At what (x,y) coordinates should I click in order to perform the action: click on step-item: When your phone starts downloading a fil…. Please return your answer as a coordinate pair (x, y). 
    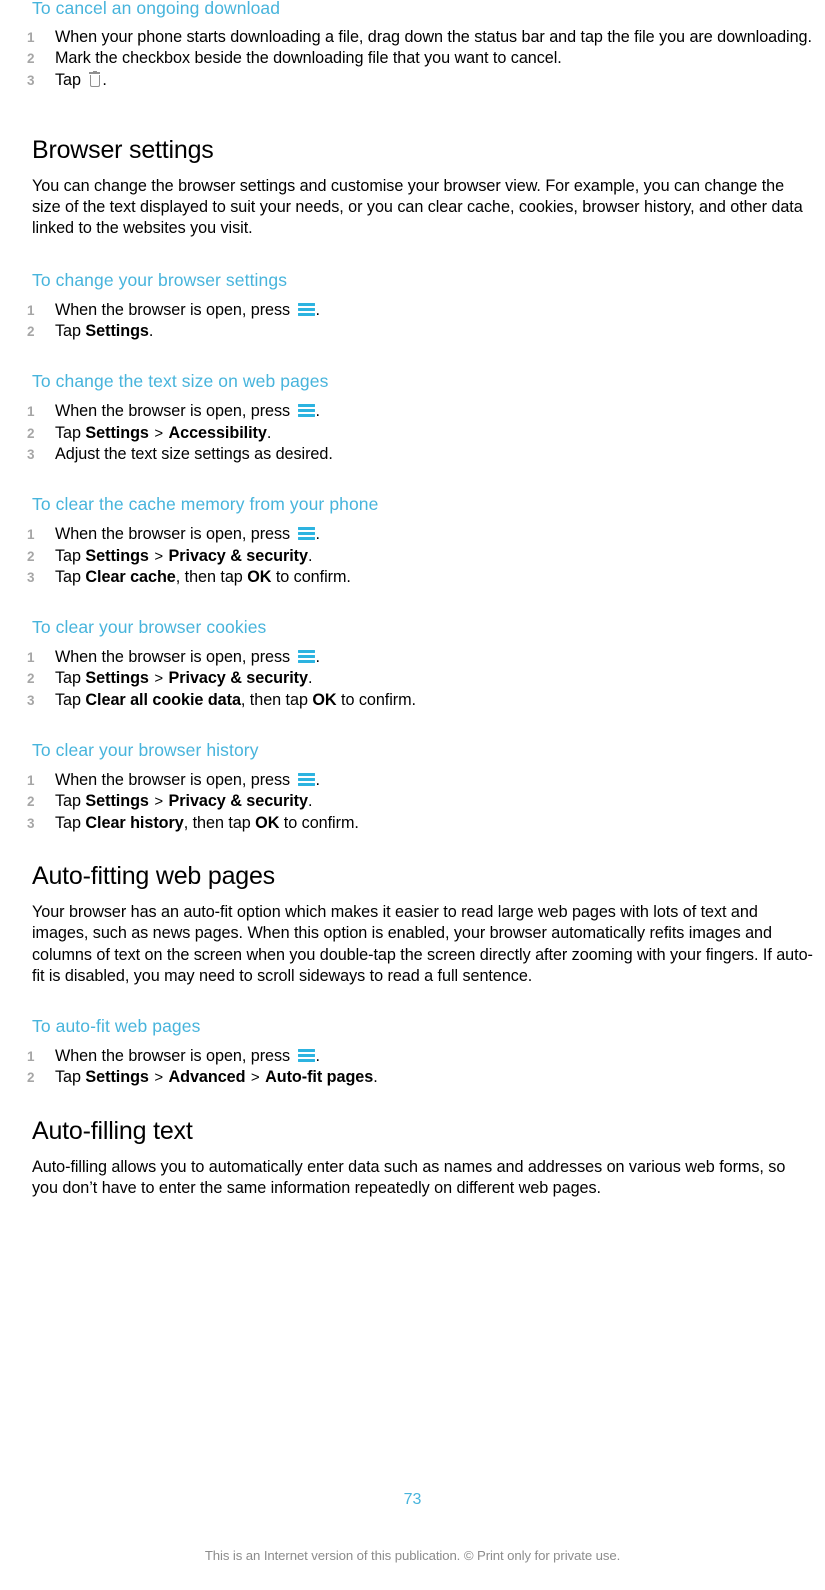
    Looking at the image, I should click on (421, 38).